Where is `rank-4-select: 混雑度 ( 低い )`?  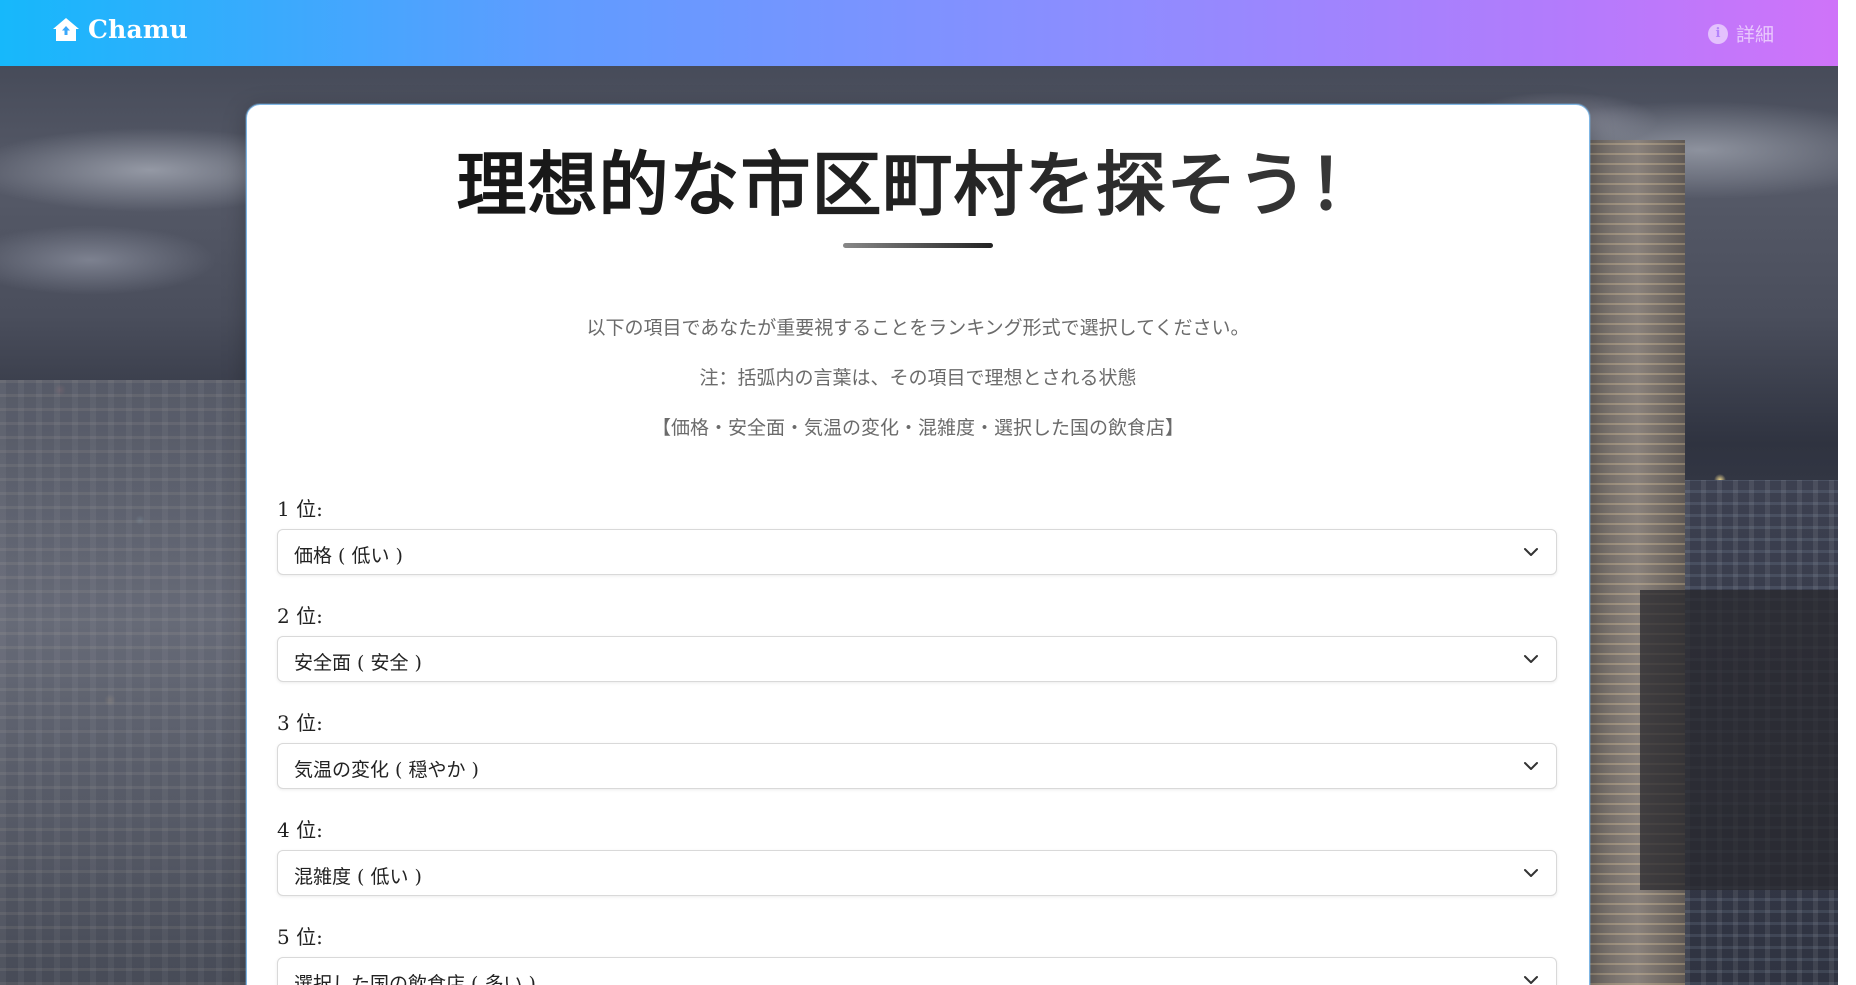
rank-4-select: 混雑度 ( 低い ) is located at coordinates (917, 873).